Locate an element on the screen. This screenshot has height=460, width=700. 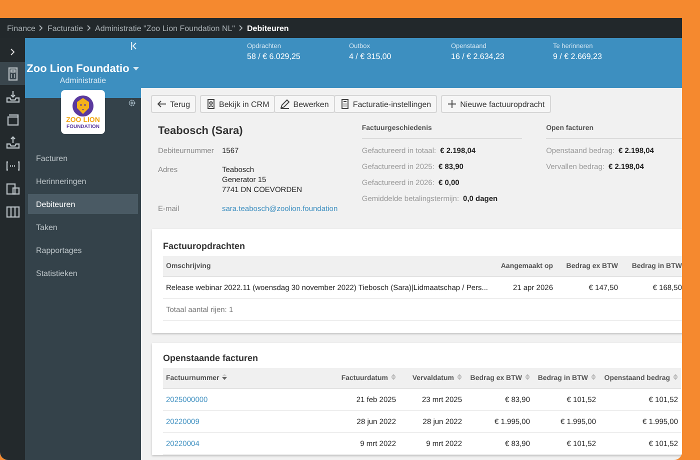
sidebar-item: Debiteuren is located at coordinates (83, 204).